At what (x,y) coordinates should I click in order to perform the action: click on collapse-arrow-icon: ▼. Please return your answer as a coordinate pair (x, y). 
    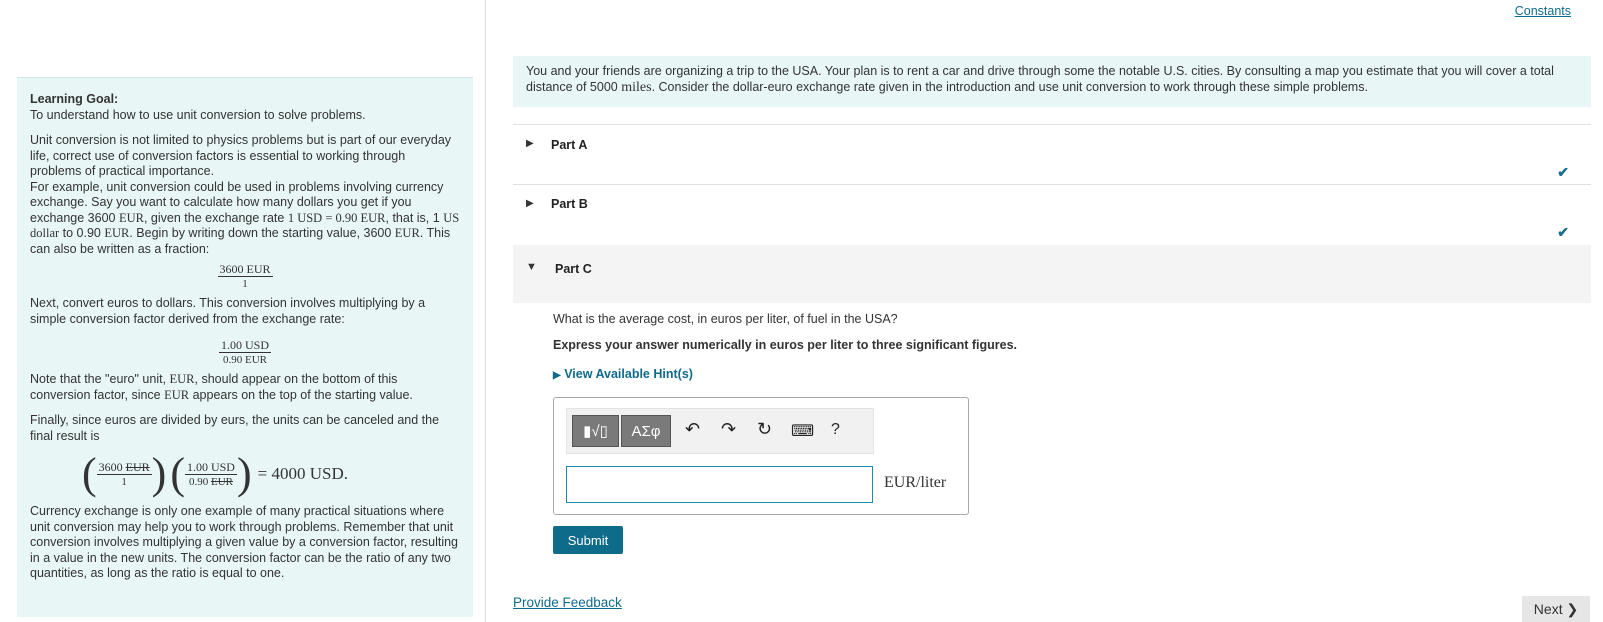
    Looking at the image, I should click on (531, 267).